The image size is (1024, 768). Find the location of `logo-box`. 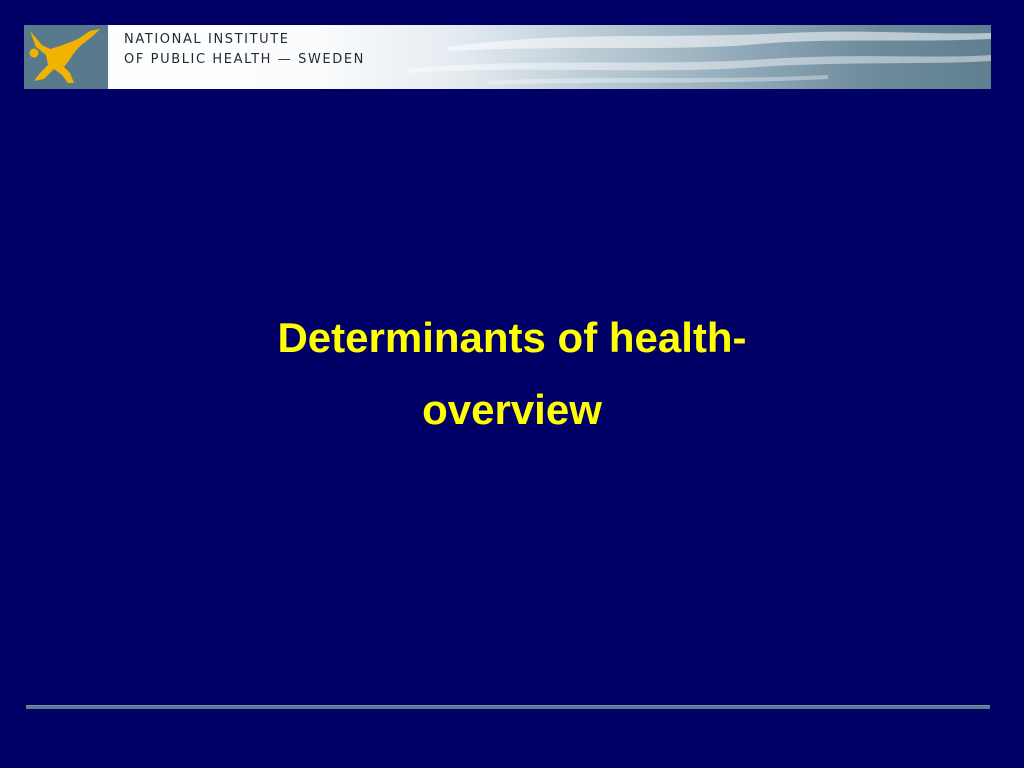

logo-box is located at coordinates (66, 57).